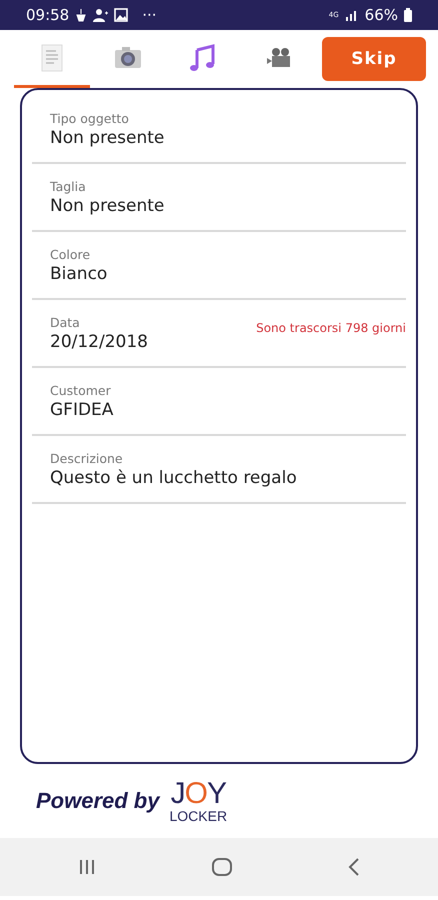 The image size is (438, 900). What do you see at coordinates (198, 801) in the screenshot?
I see `logo: JOY LOCKER` at bounding box center [198, 801].